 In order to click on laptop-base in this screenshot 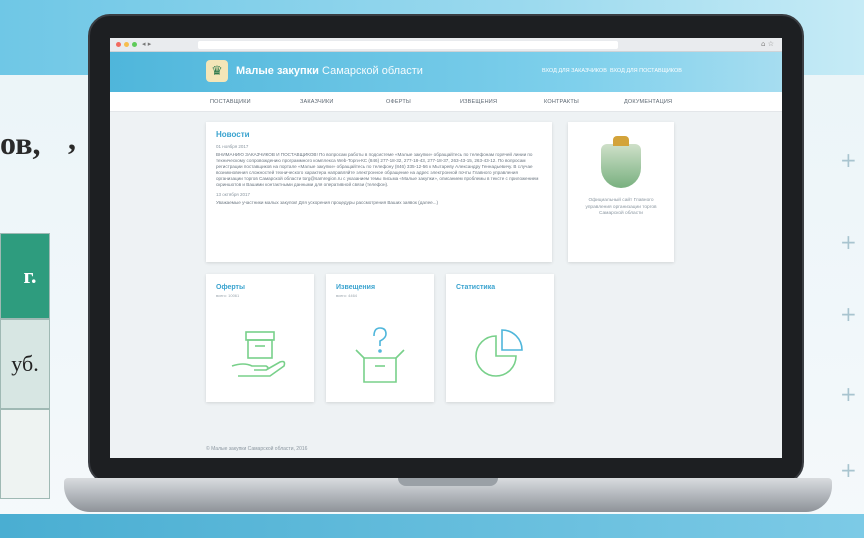, I will do `click(448, 495)`.